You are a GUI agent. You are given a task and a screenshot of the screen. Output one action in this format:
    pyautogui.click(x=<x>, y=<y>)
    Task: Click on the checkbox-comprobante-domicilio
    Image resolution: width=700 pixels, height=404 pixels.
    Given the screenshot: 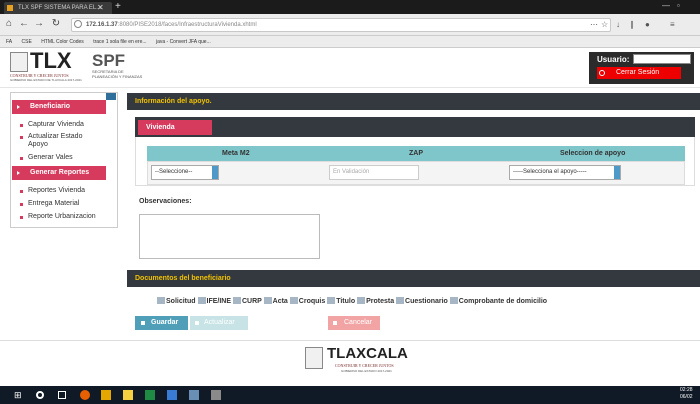 What is the action you would take?
    pyautogui.click(x=453, y=300)
    